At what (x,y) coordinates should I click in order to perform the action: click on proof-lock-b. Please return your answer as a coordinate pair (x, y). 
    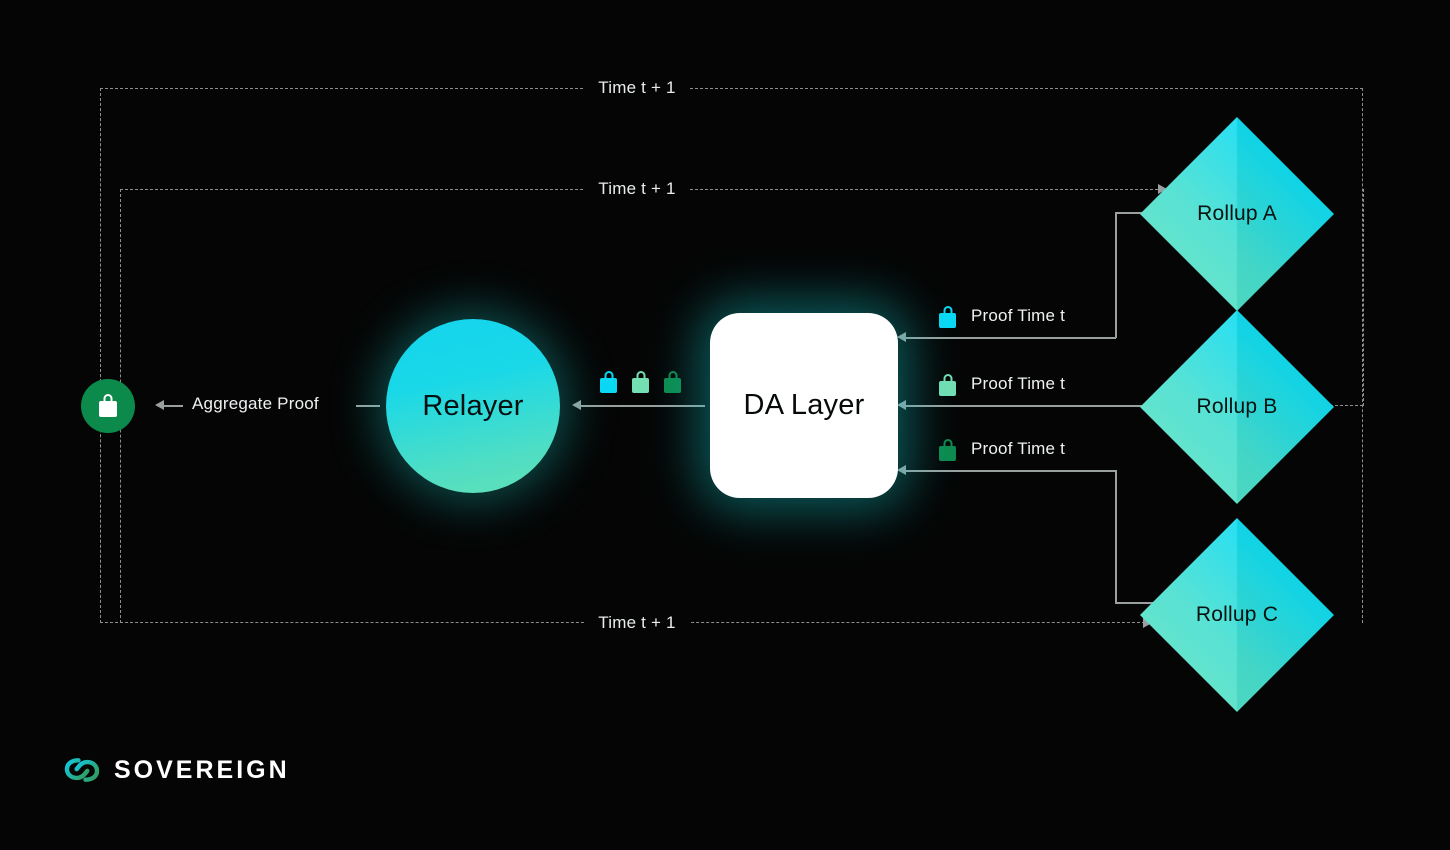
    Looking at the image, I should click on (947, 384).